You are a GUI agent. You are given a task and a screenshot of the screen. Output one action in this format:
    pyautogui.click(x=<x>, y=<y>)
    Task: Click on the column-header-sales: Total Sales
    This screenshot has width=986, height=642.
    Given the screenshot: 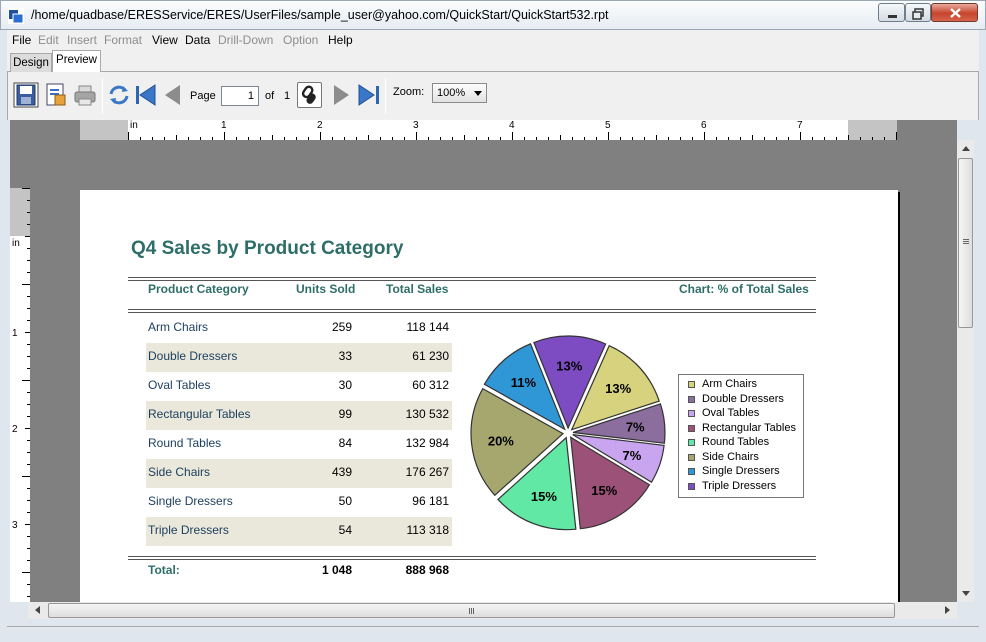 What is the action you would take?
    pyautogui.click(x=417, y=289)
    